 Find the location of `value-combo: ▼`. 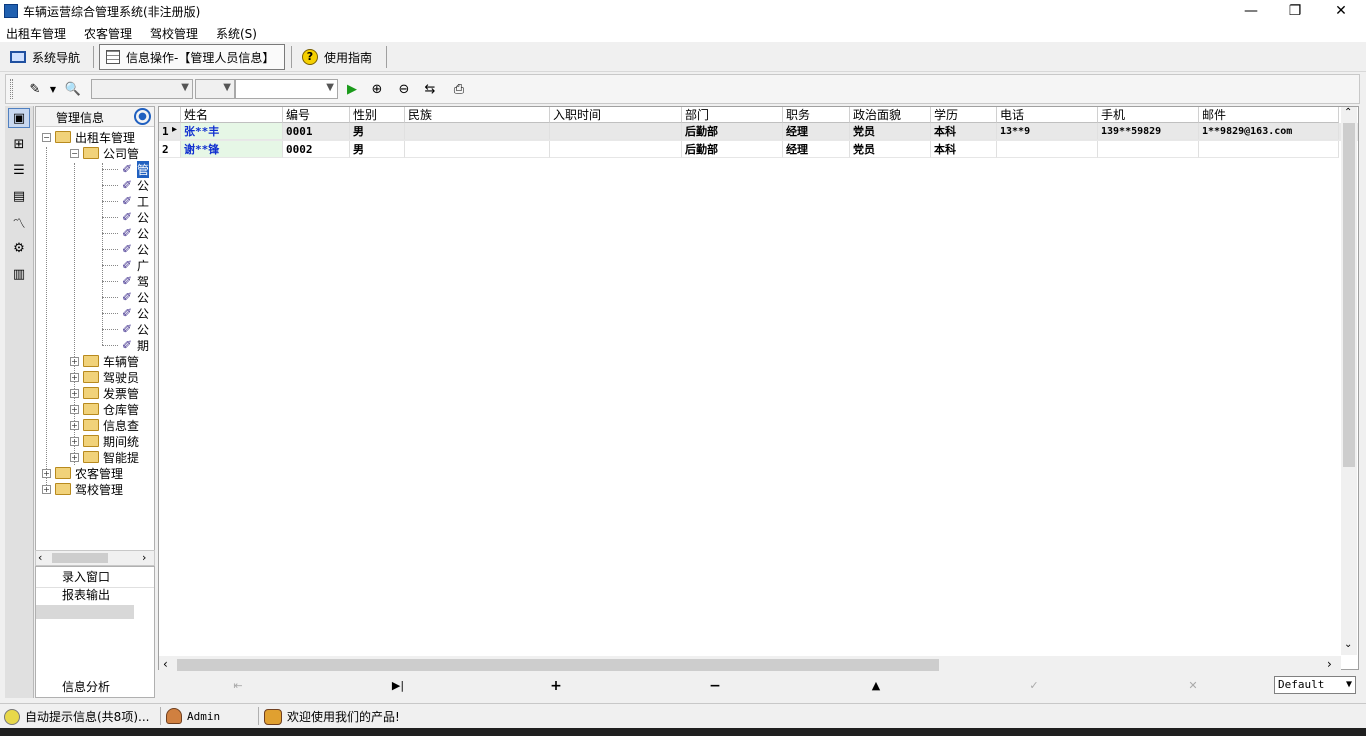

value-combo: ▼ is located at coordinates (286, 89).